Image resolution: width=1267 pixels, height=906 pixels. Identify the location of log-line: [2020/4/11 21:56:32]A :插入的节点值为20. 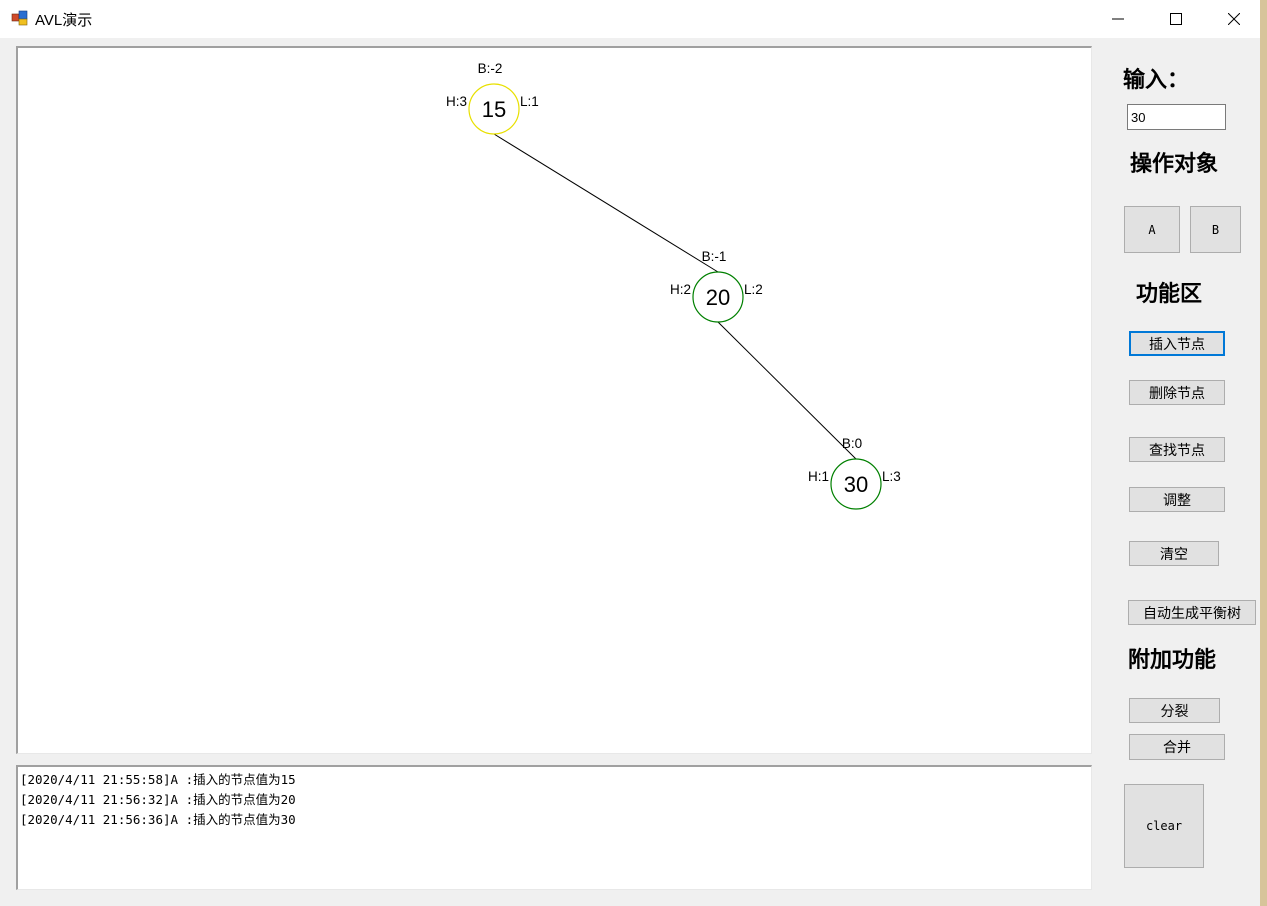
(158, 799).